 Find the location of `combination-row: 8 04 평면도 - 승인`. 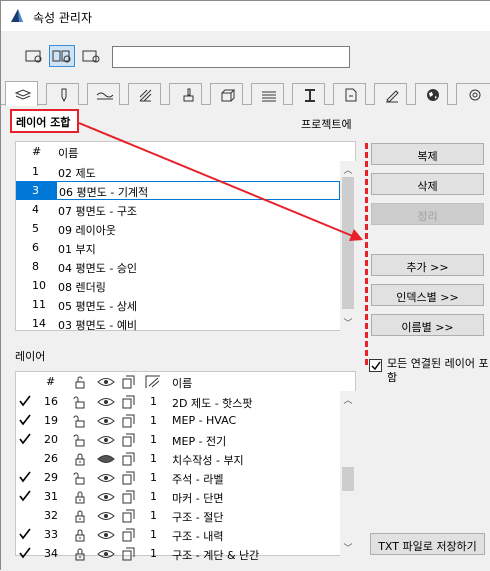

combination-row: 8 04 평면도 - 승인 is located at coordinates (178, 266).